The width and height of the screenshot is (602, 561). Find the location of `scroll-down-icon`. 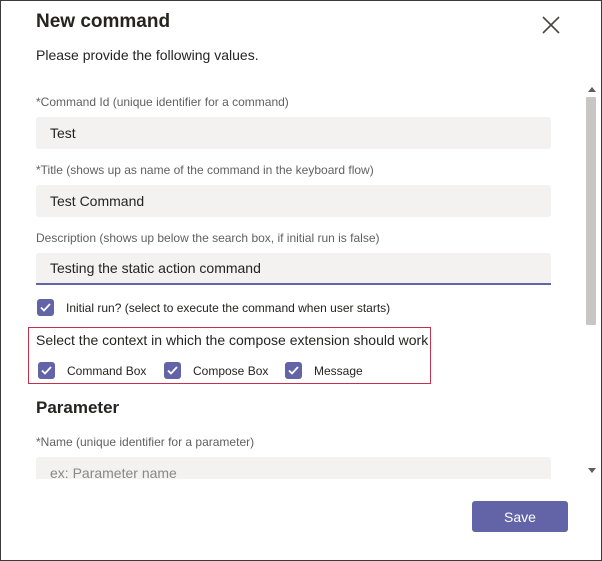

scroll-down-icon is located at coordinates (592, 470).